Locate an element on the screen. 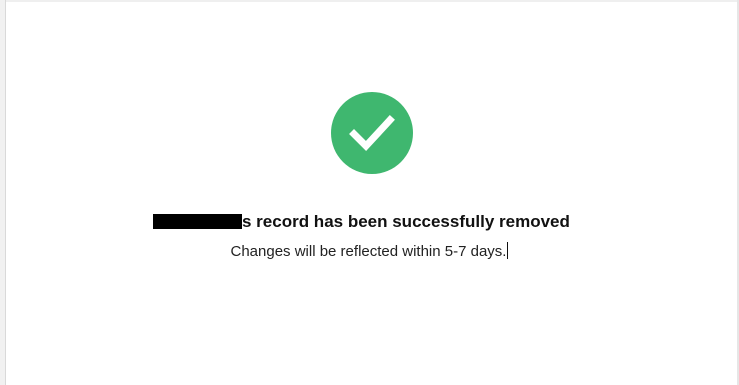 The image size is (739, 385). success-badge is located at coordinates (372, 133).